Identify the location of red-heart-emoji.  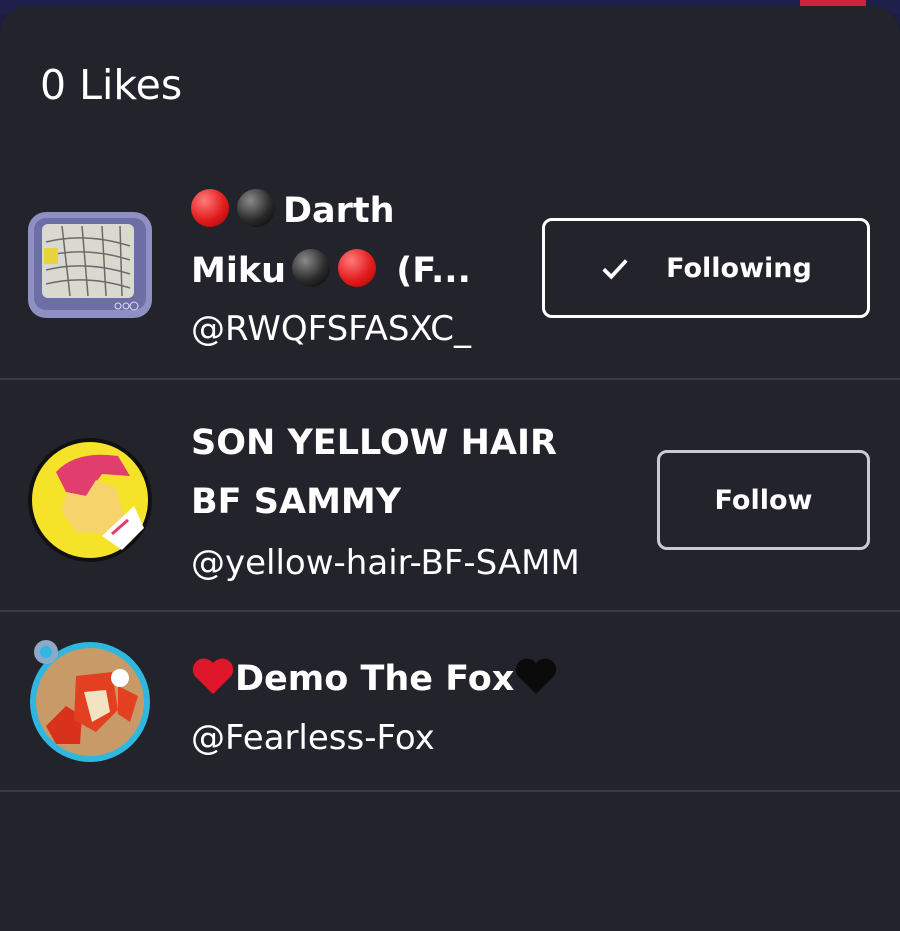
(213, 676).